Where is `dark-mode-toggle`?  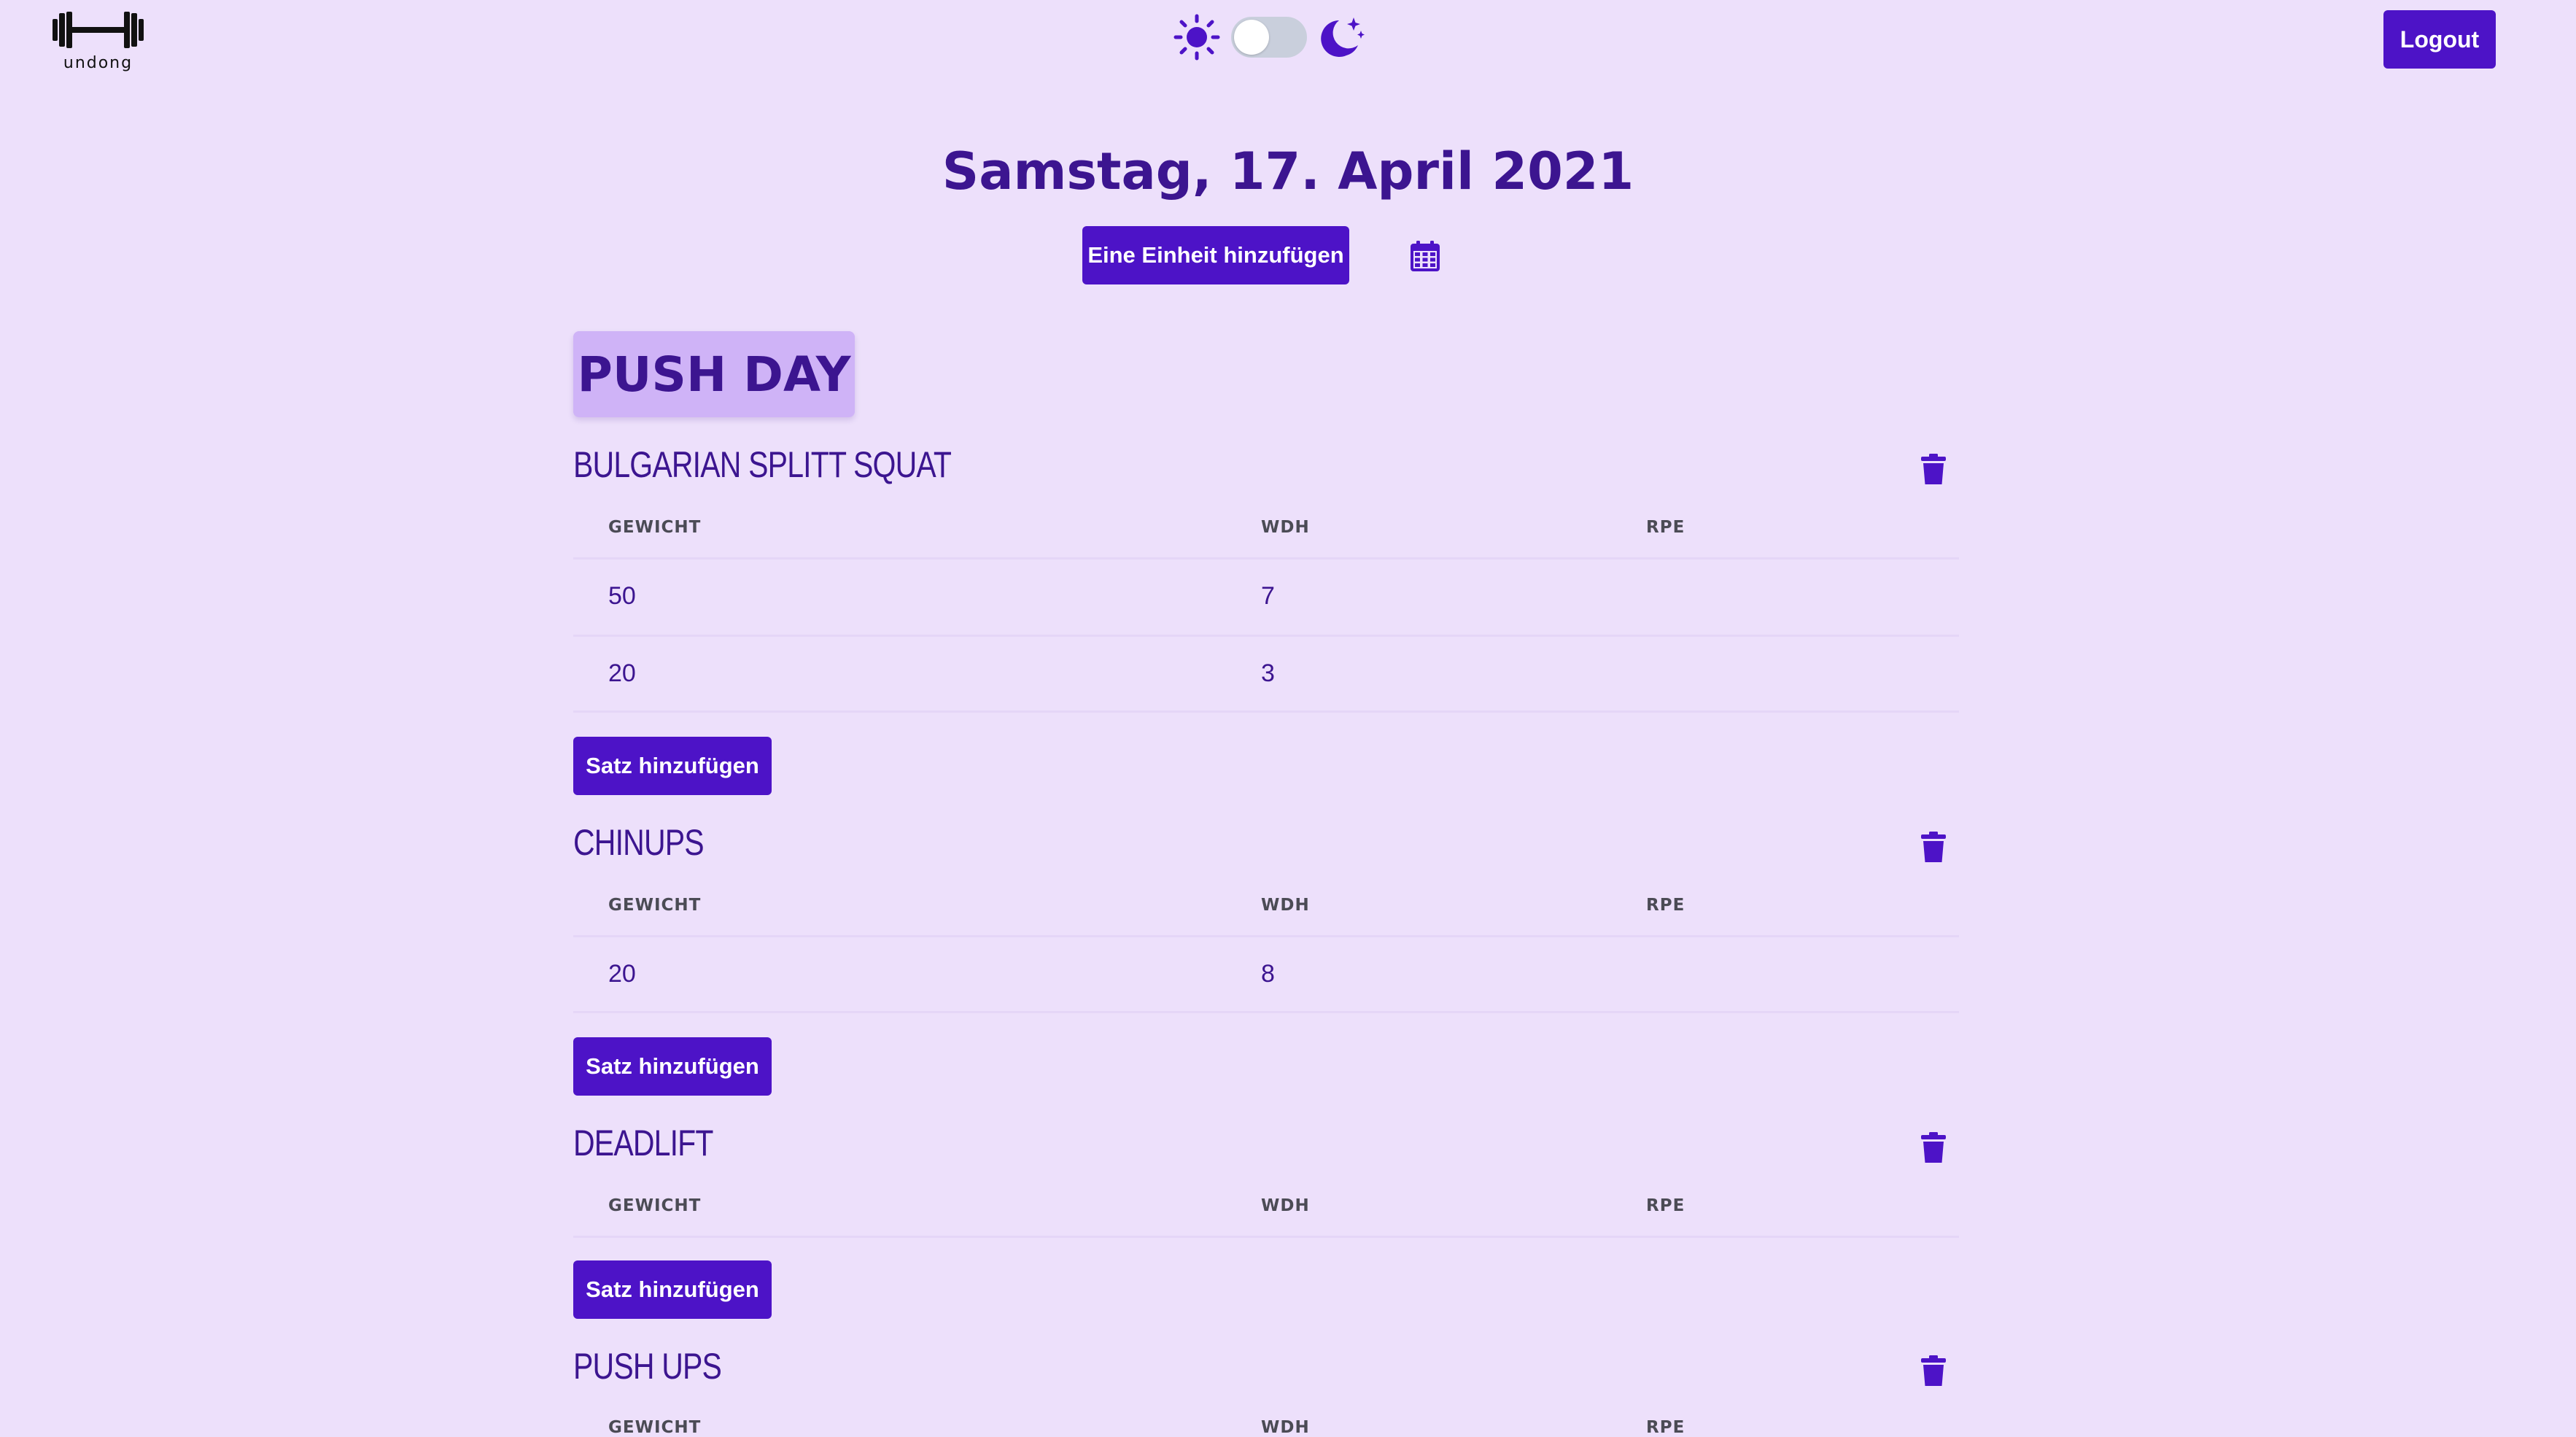 dark-mode-toggle is located at coordinates (1269, 37).